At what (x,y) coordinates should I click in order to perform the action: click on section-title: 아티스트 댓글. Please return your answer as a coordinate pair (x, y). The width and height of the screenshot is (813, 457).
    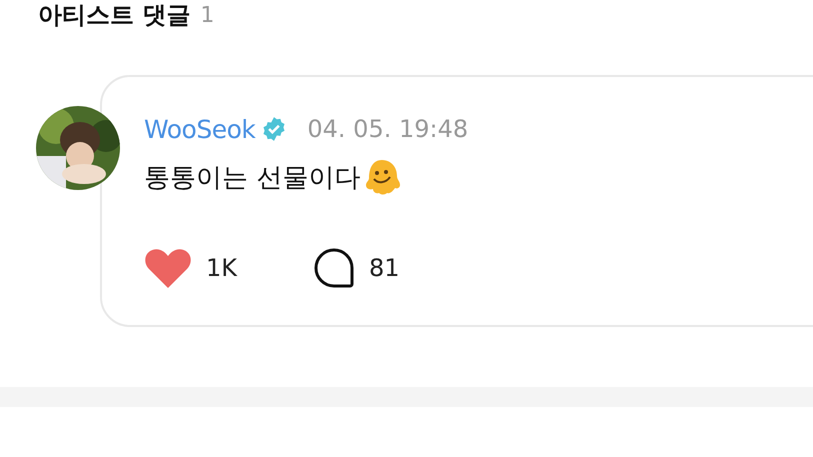
    Looking at the image, I should click on (114, 15).